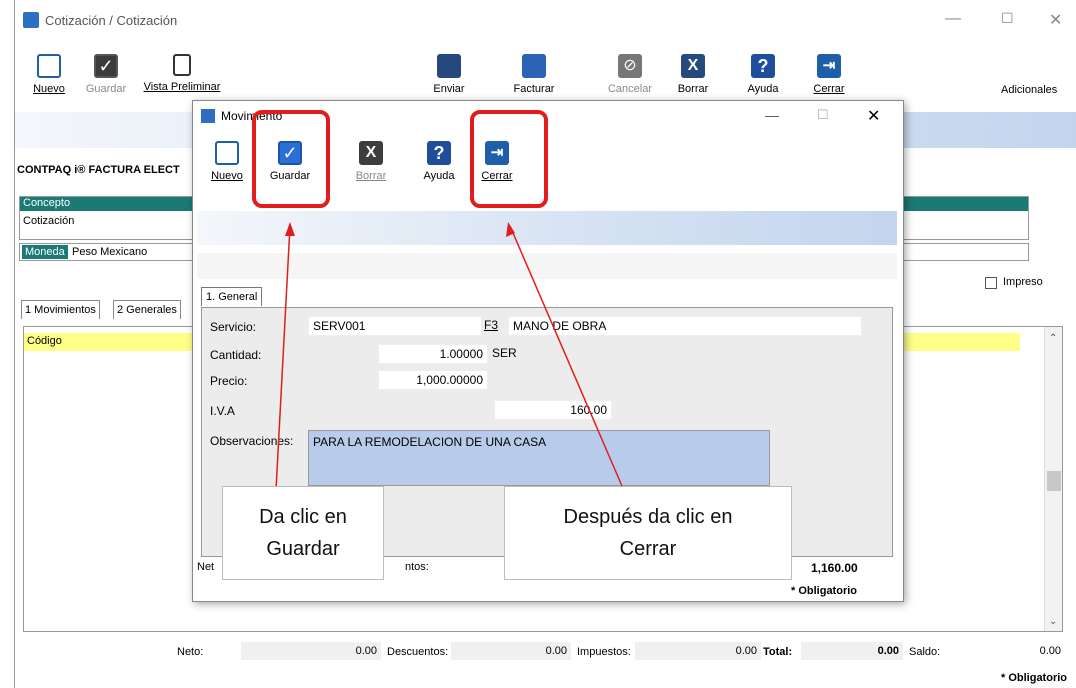 Image resolution: width=1076 pixels, height=688 pixels. Describe the element at coordinates (283, 358) in the screenshot. I see `arrow-to-guardar` at that location.